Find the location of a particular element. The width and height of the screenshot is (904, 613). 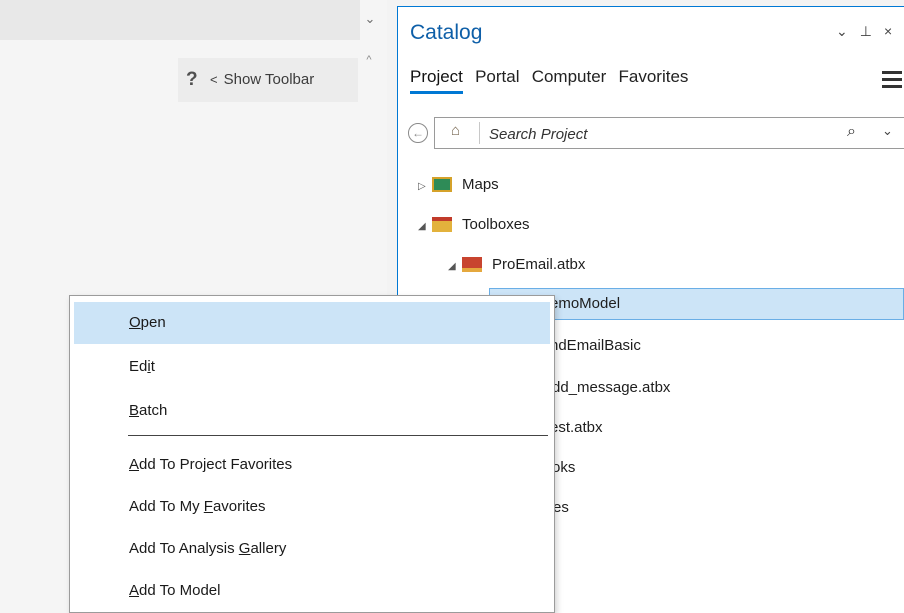

menu-item-add-to-analysis-gallery: Add To Analysis Gallery is located at coordinates (312, 549).